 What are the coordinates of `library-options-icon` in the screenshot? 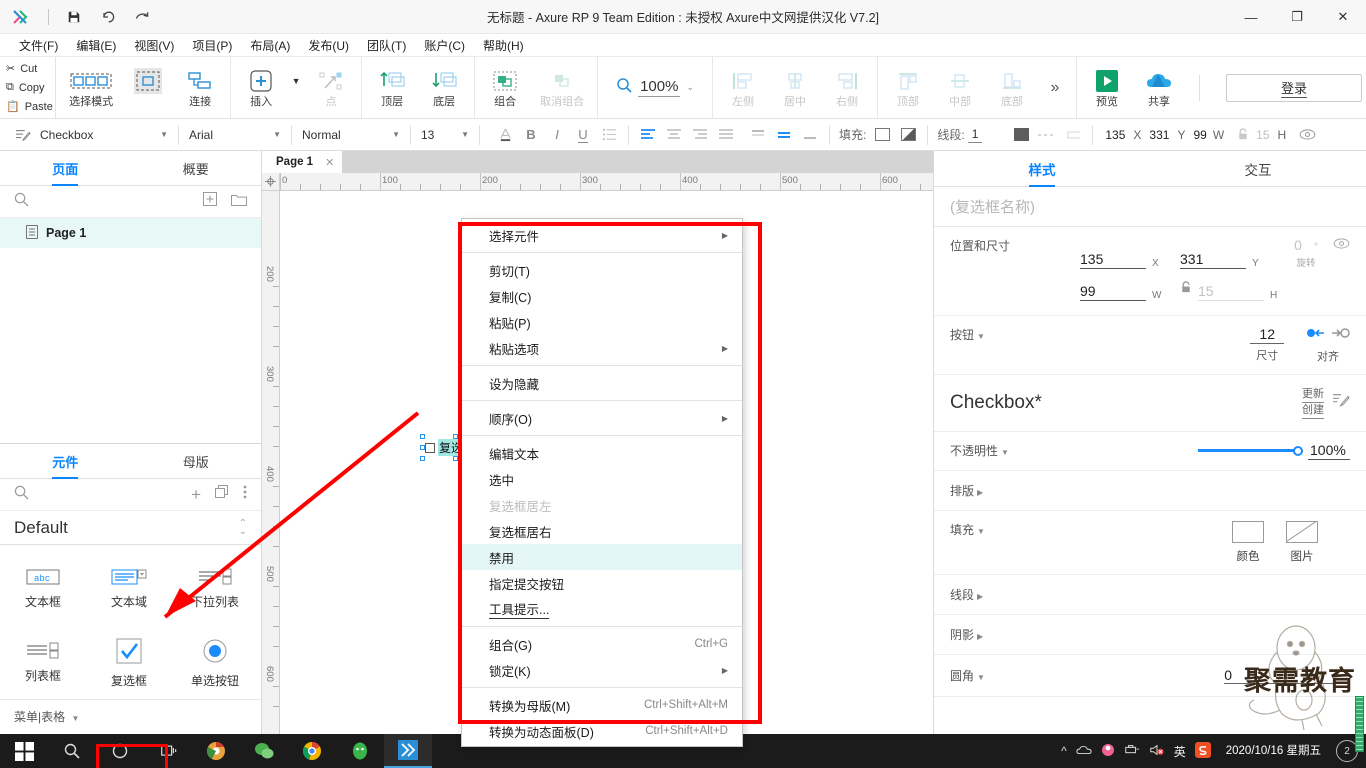 It's located at (245, 494).